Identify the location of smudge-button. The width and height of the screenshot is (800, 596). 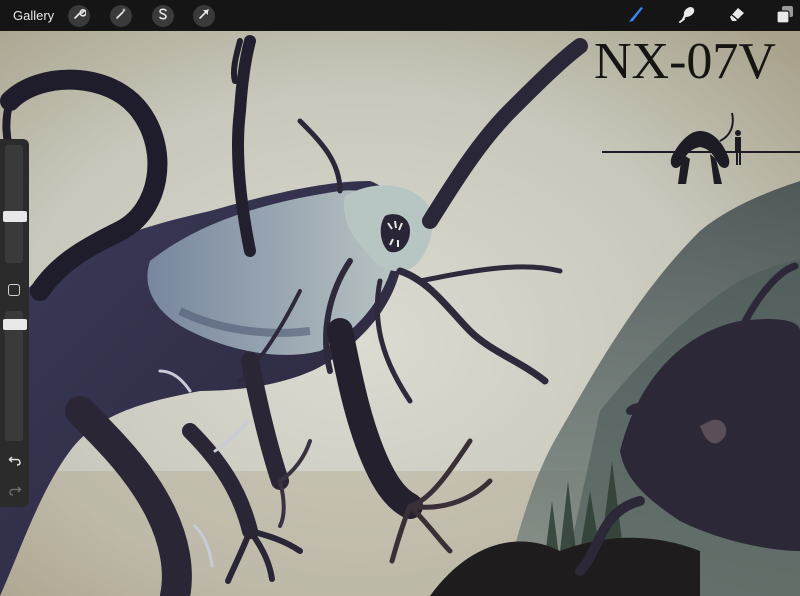
(687, 16).